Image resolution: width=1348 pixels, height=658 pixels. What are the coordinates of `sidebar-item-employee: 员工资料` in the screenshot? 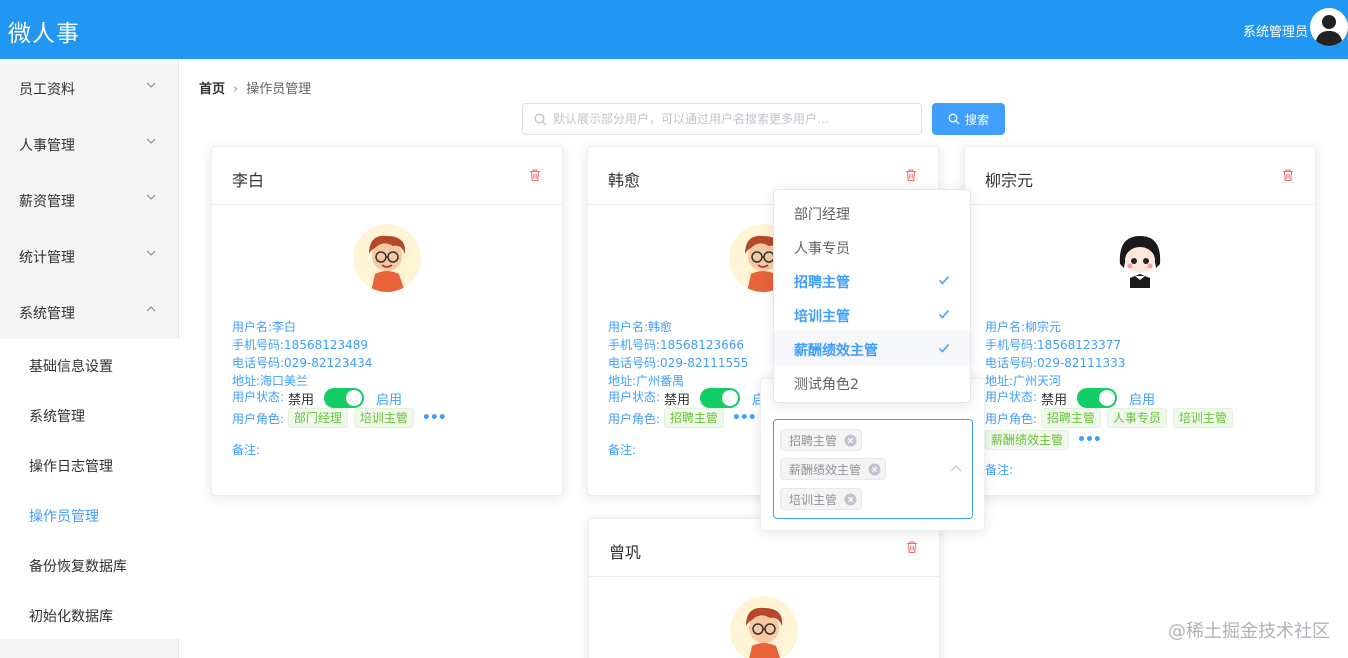 It's located at (89, 87).